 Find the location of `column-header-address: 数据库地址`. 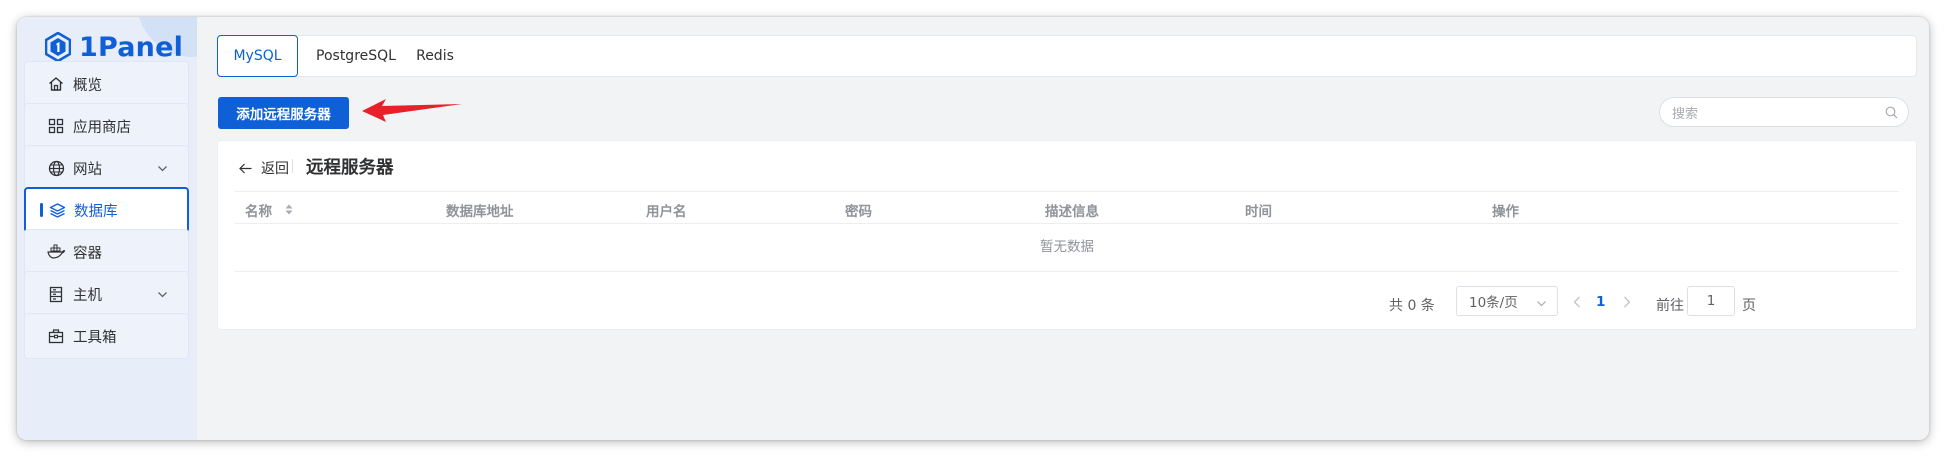

column-header-address: 数据库地址 is located at coordinates (480, 212).